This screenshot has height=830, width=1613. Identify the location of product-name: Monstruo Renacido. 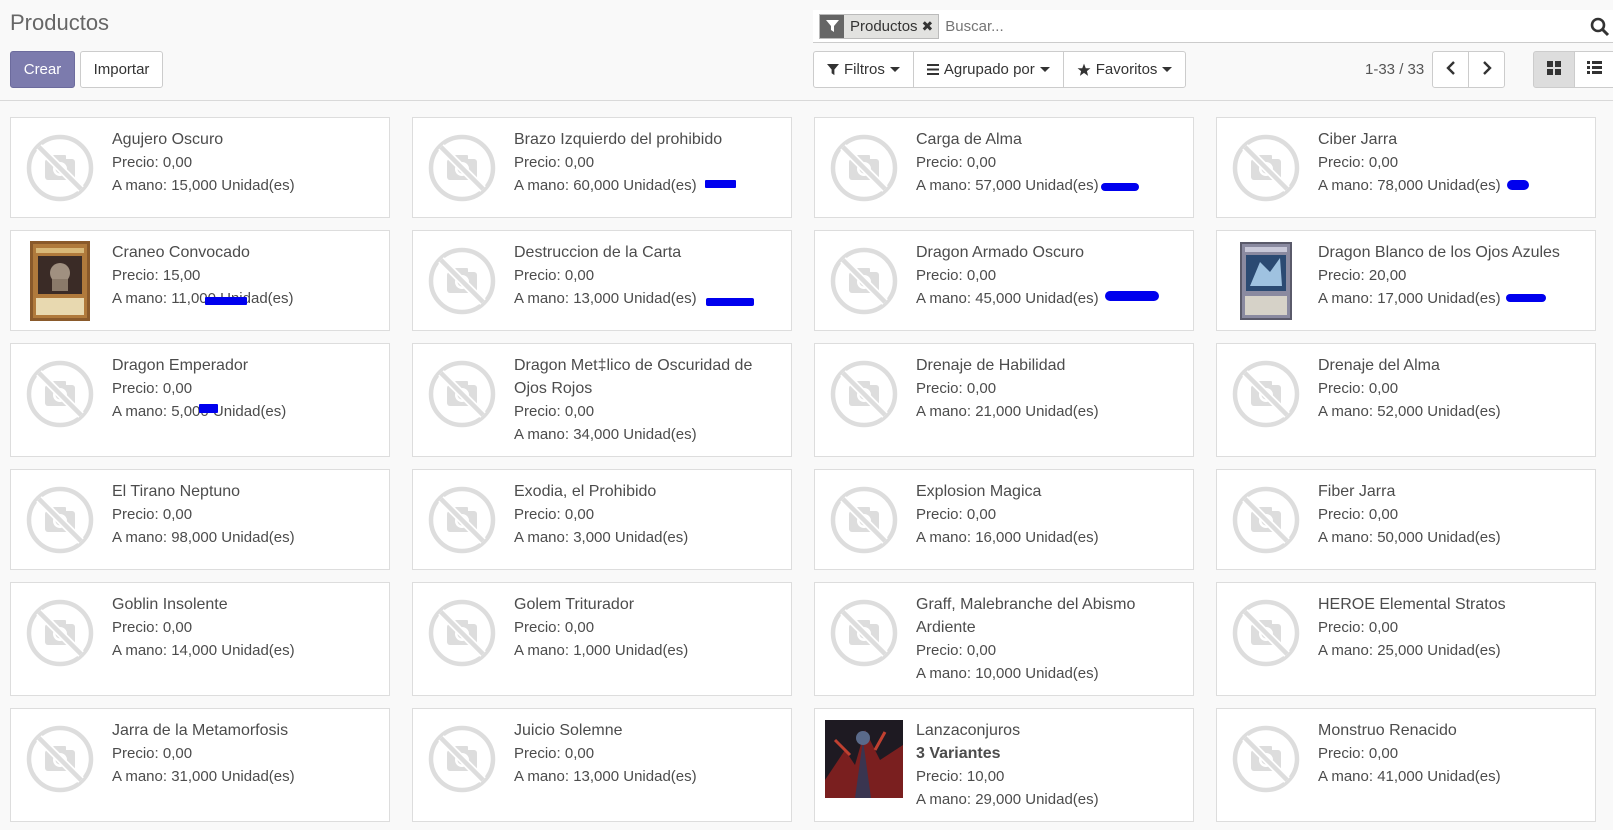
(1387, 730).